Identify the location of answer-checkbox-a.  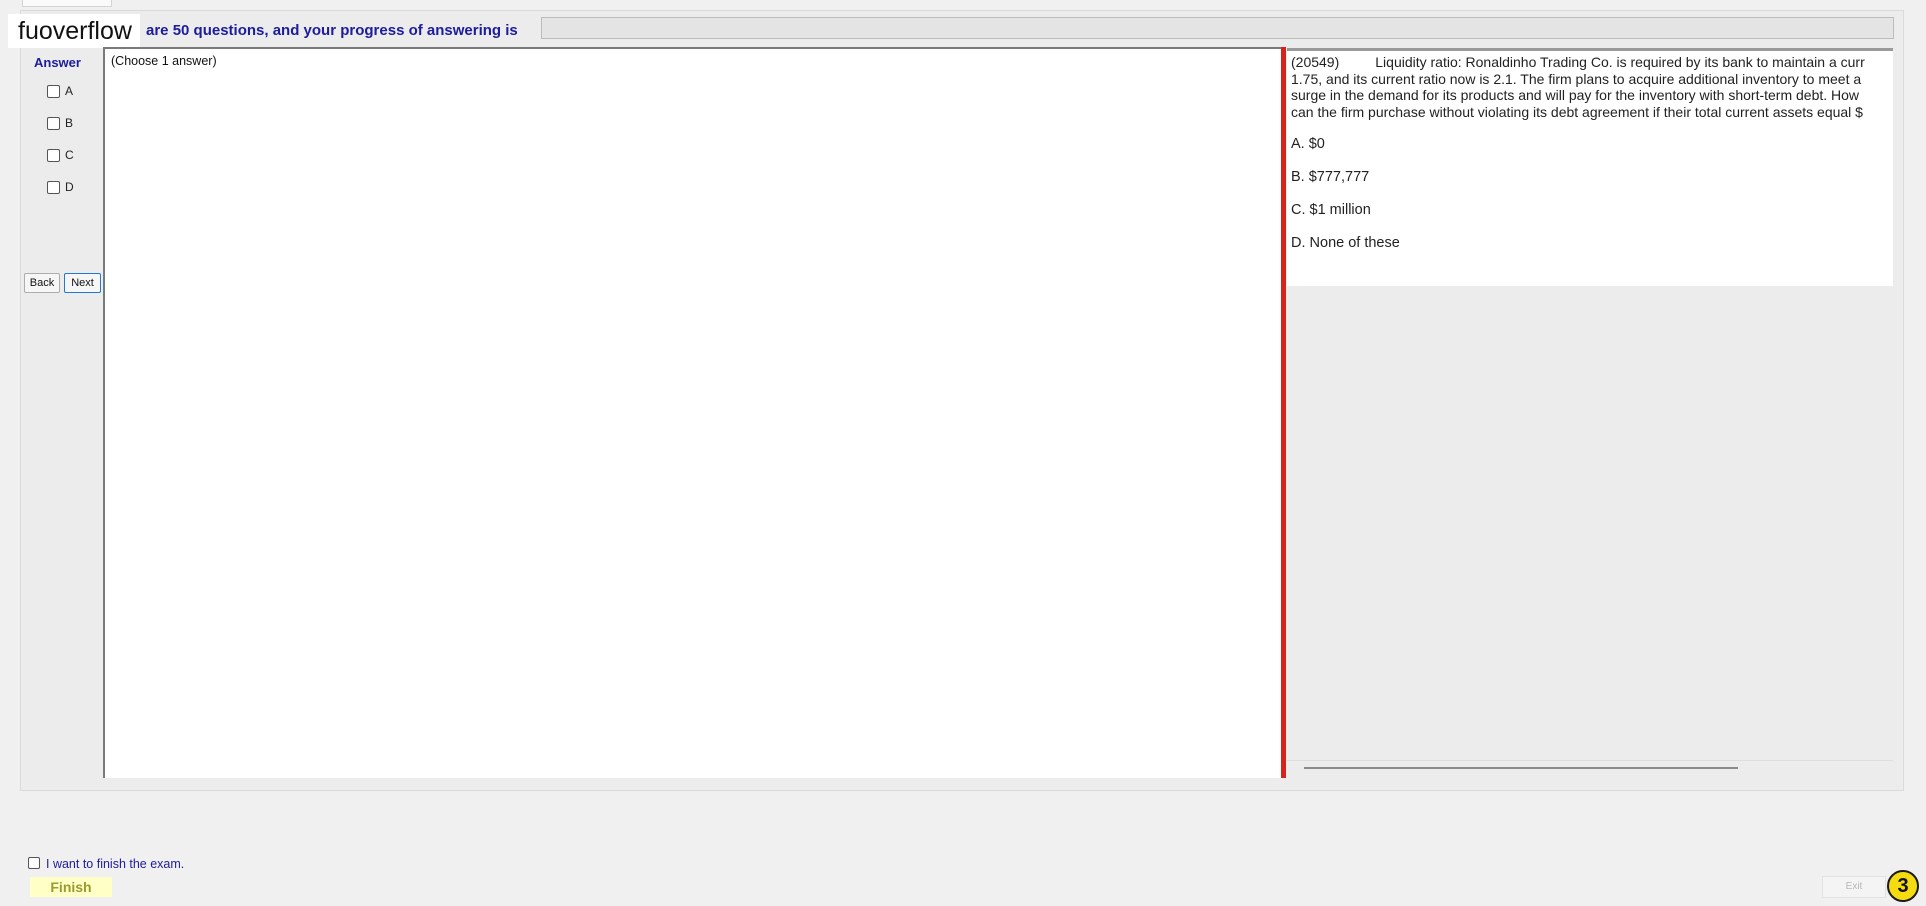
(53, 91).